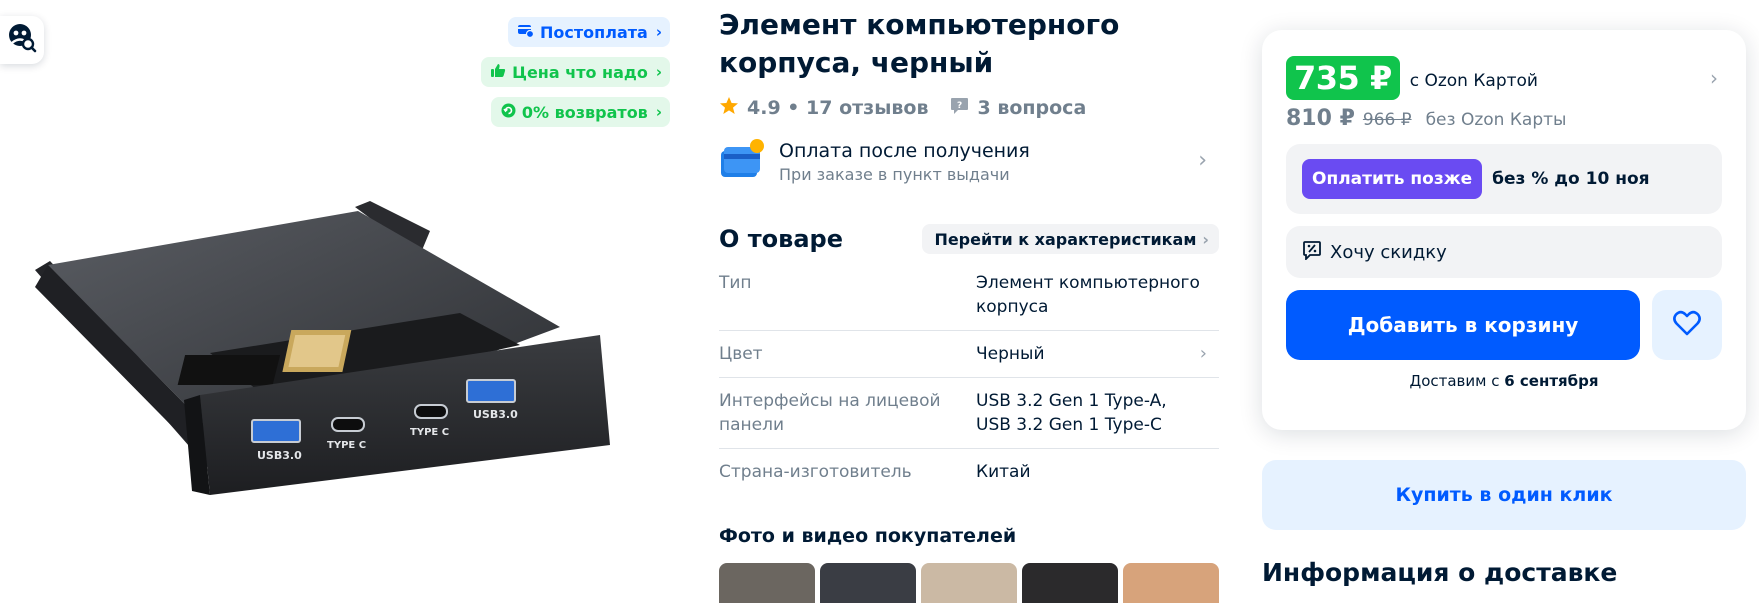  What do you see at coordinates (1088, 295) in the screenshot?
I see `spec-value: Элемент компьютерного корпуса` at bounding box center [1088, 295].